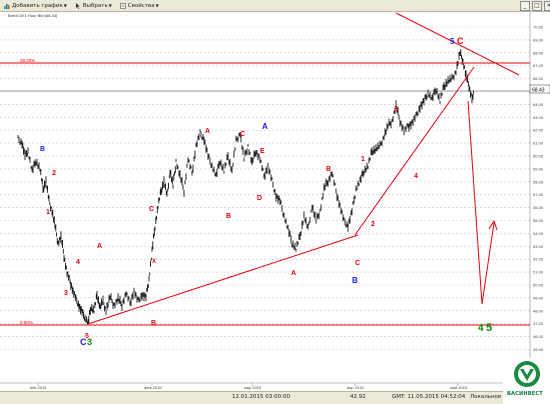 The height and width of the screenshot is (404, 550). What do you see at coordinates (488, 263) in the screenshot?
I see `projection-line-up` at bounding box center [488, 263].